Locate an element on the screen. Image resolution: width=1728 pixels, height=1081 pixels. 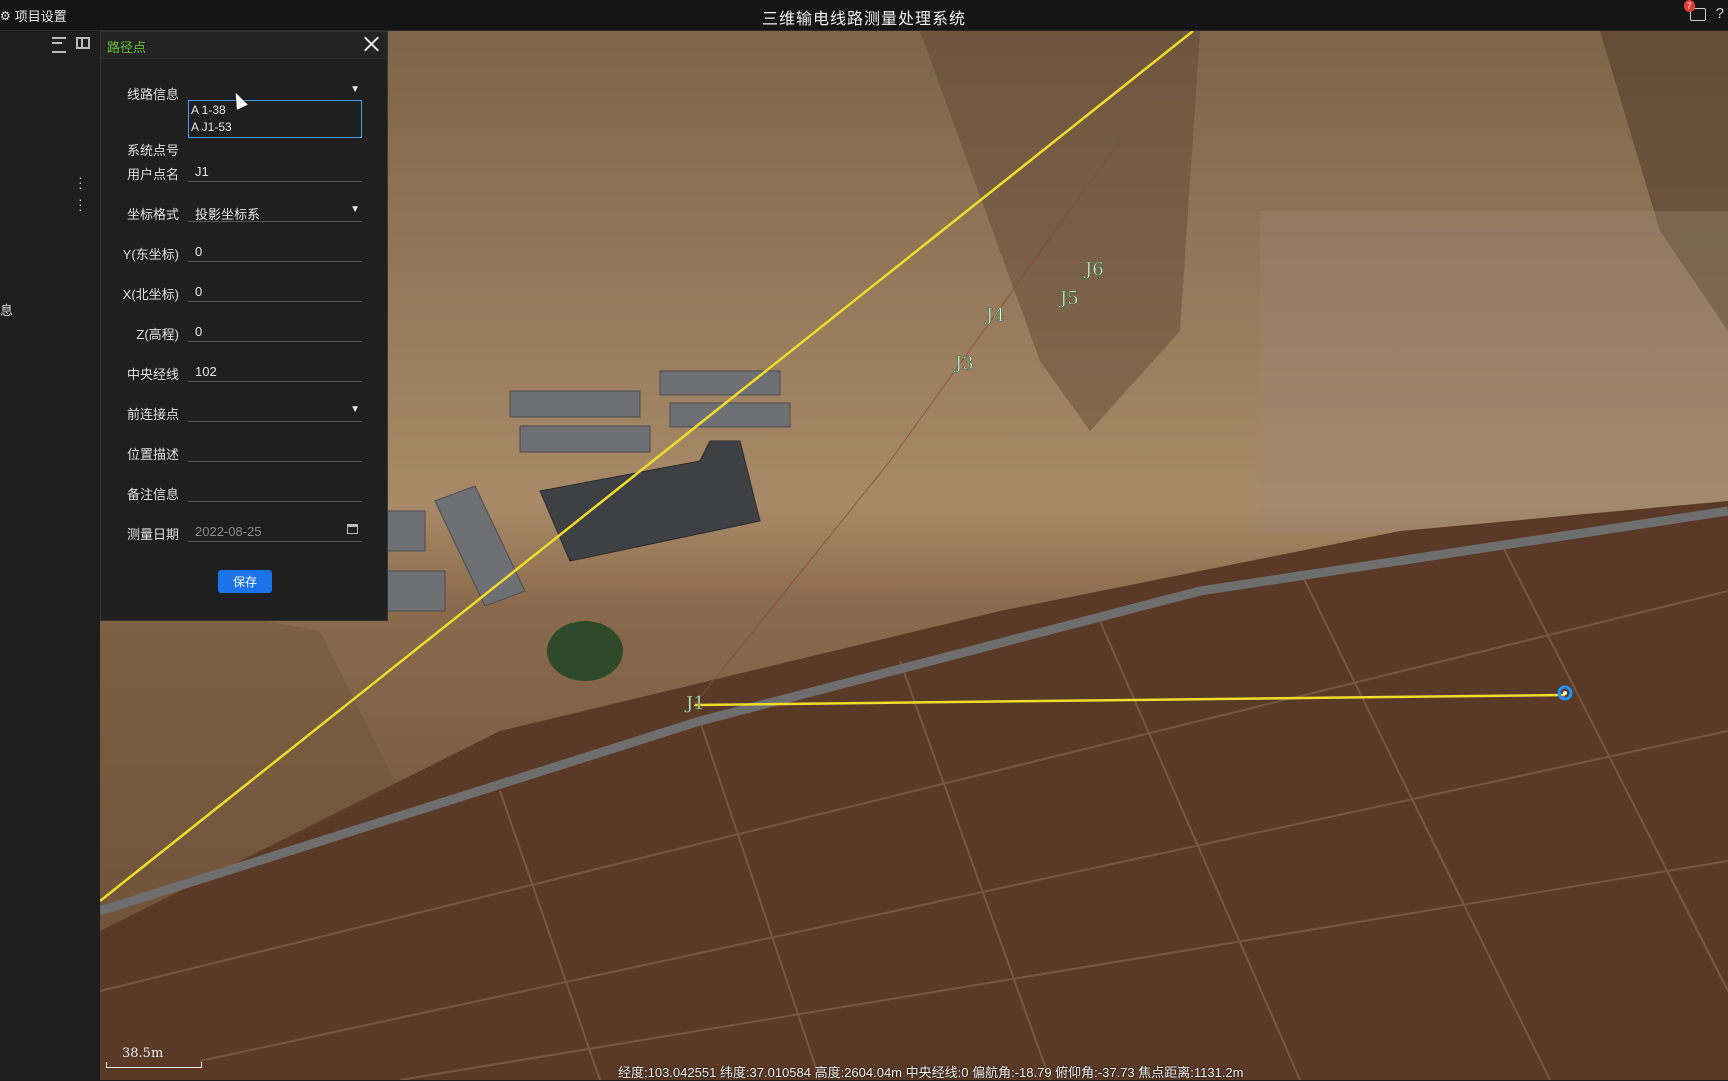
x-north-input: 0 is located at coordinates (275, 289).